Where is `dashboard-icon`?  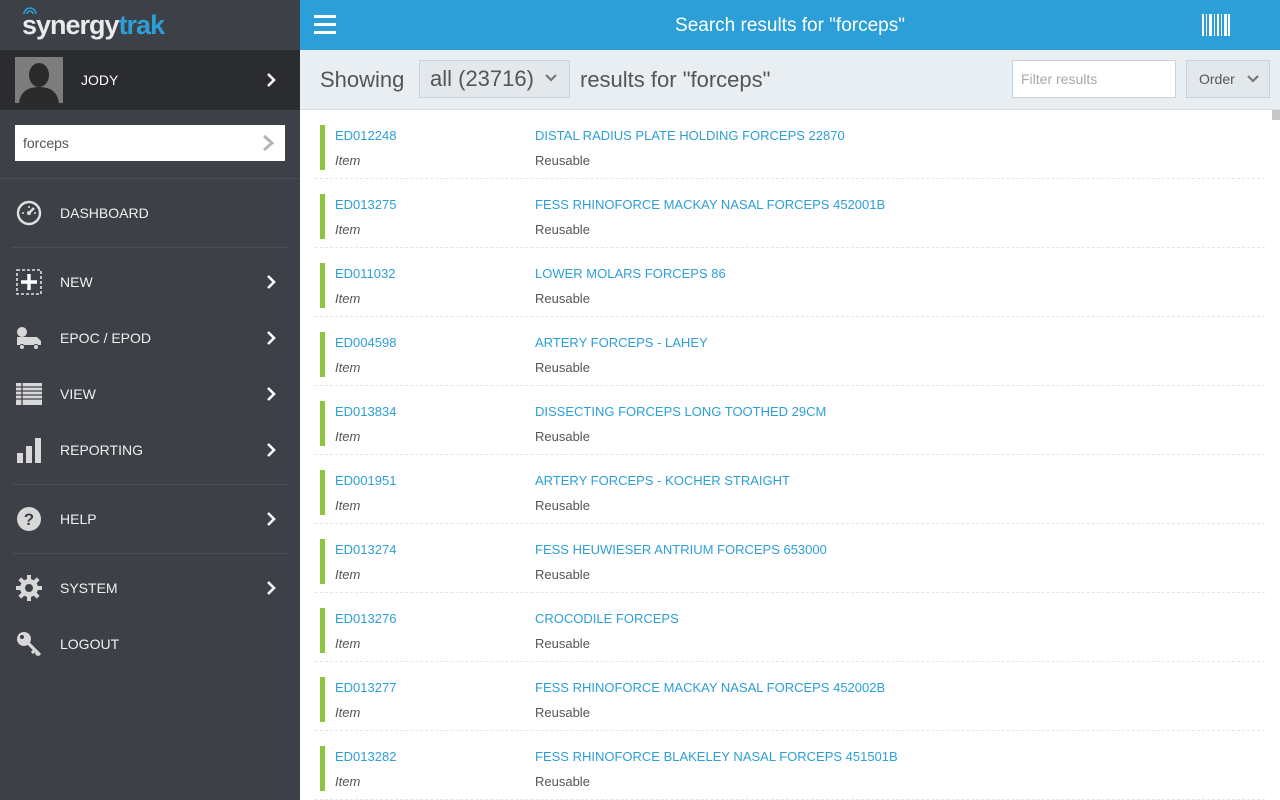
dashboard-icon is located at coordinates (29, 213).